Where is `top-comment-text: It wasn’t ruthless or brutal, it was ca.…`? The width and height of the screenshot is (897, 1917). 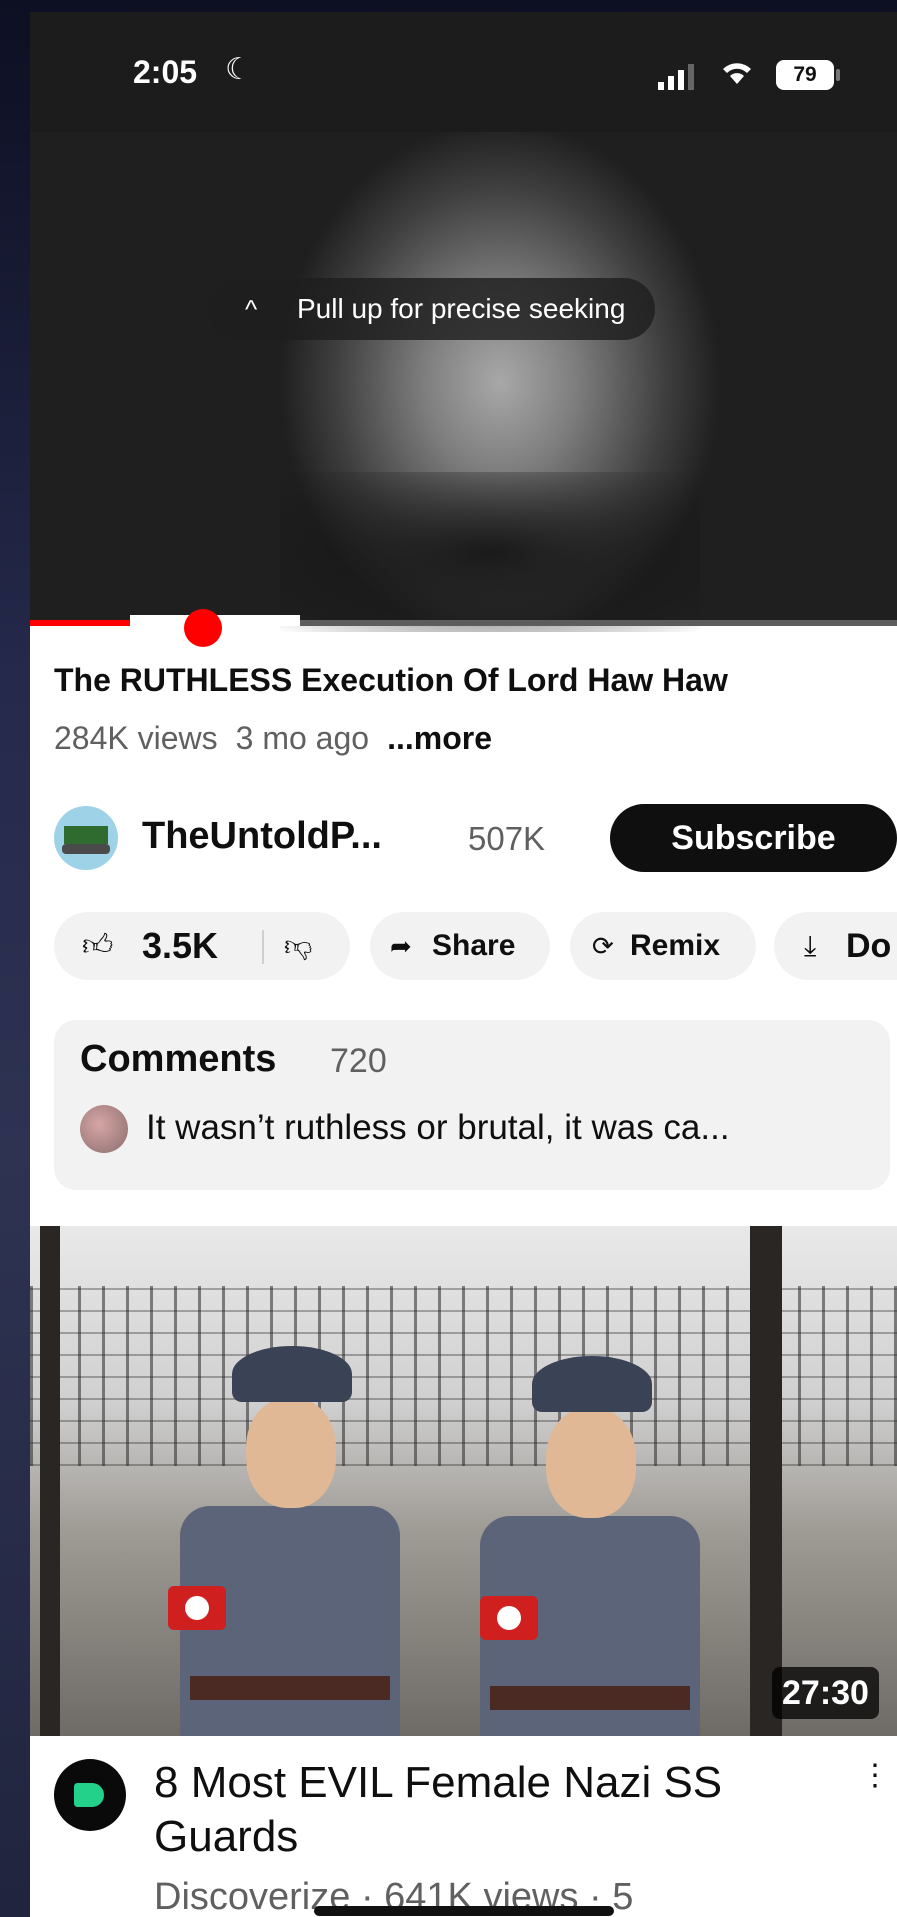
top-comment-text: It wasn’t ruthless or brutal, it was ca.… is located at coordinates (438, 1127).